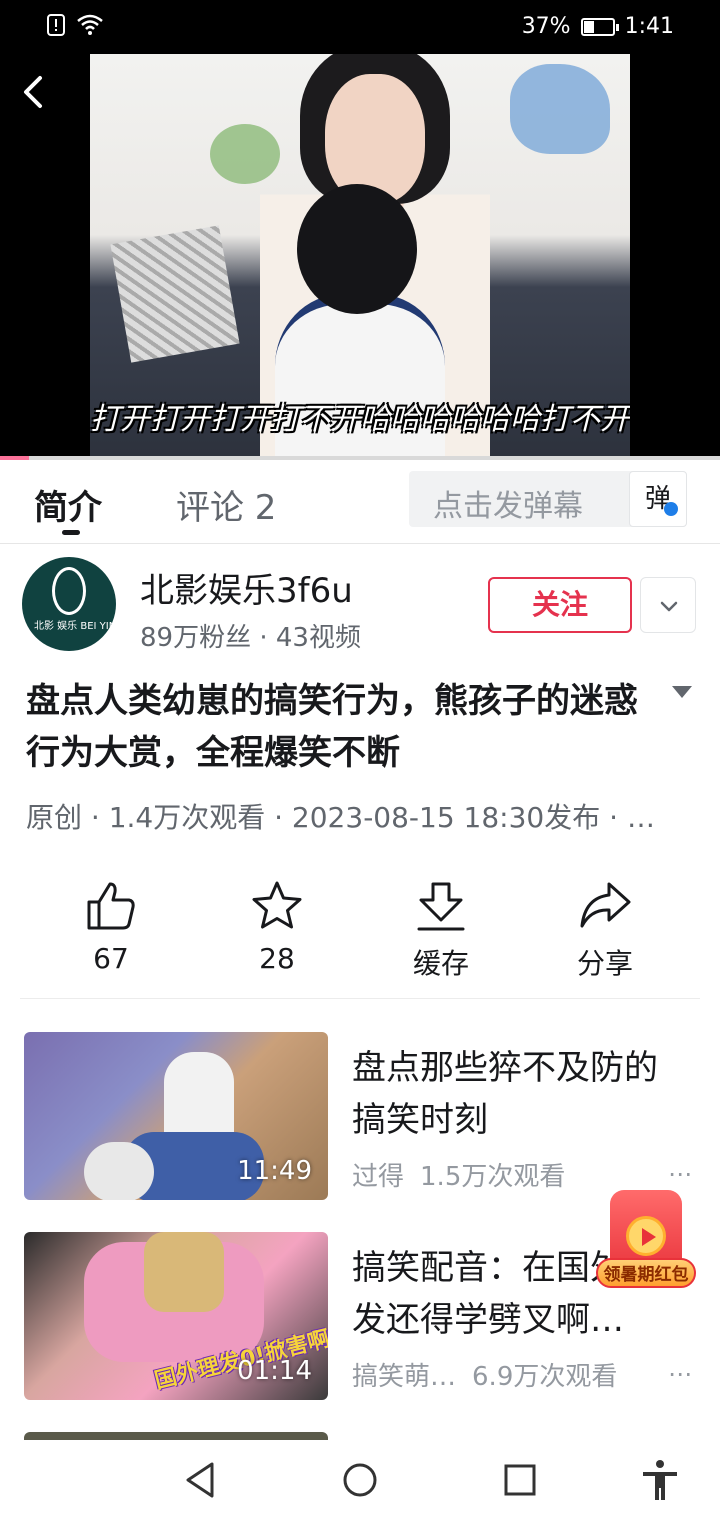 The width and height of the screenshot is (720, 1520). I want to click on tab-intro: 简介, so click(68, 504).